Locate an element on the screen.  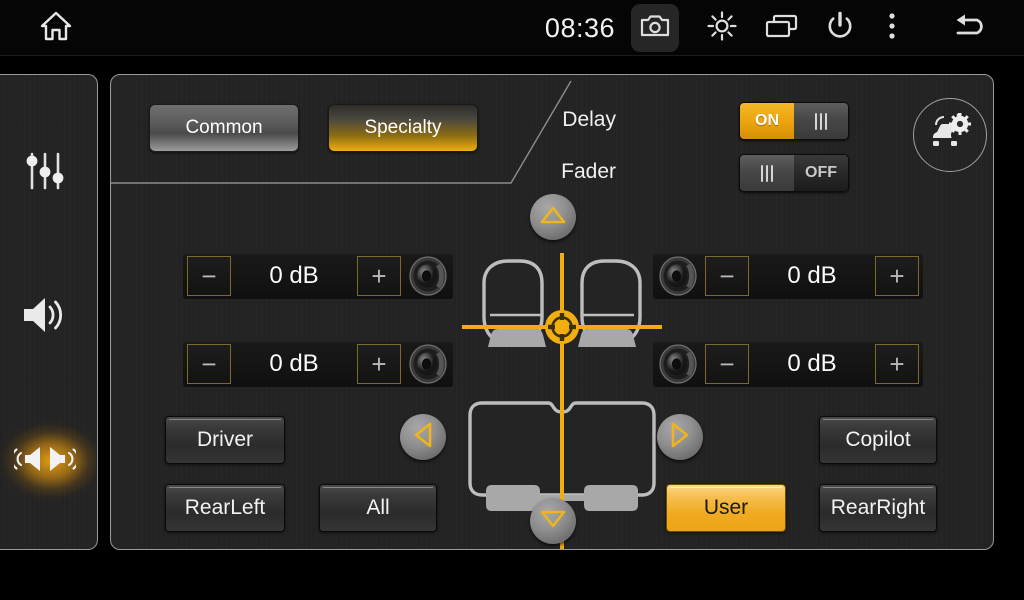
rear-right-plus-button: + is located at coordinates (897, 364).